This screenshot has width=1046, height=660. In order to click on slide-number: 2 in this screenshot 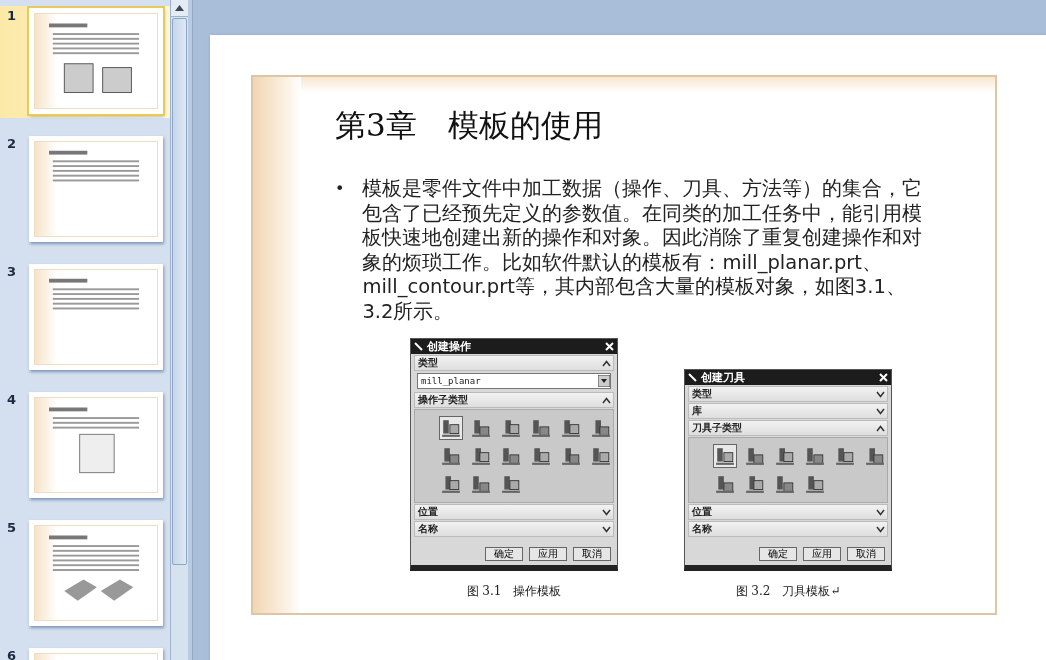, I will do `click(12, 143)`.